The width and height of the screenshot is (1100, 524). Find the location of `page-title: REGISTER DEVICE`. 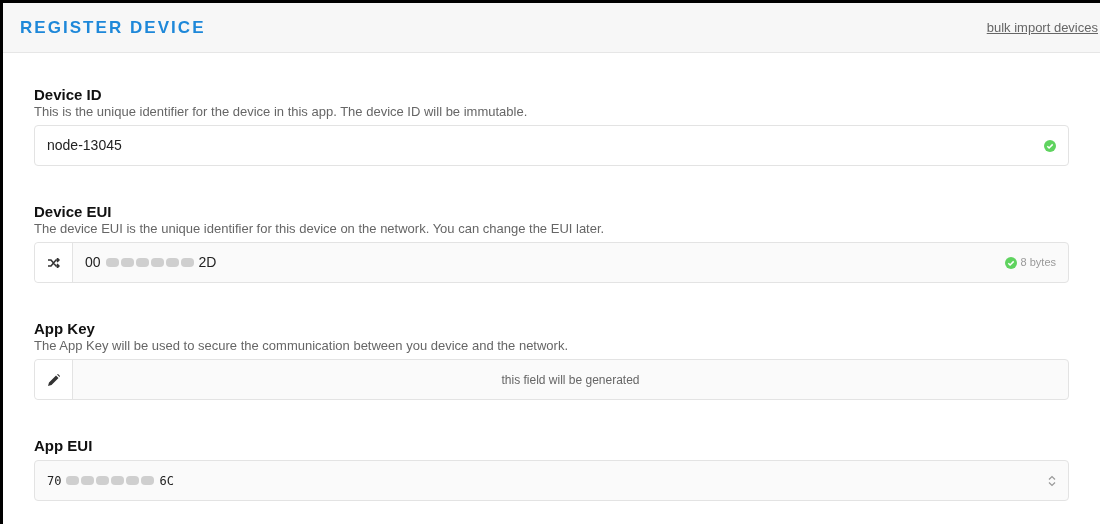

page-title: REGISTER DEVICE is located at coordinates (113, 27).